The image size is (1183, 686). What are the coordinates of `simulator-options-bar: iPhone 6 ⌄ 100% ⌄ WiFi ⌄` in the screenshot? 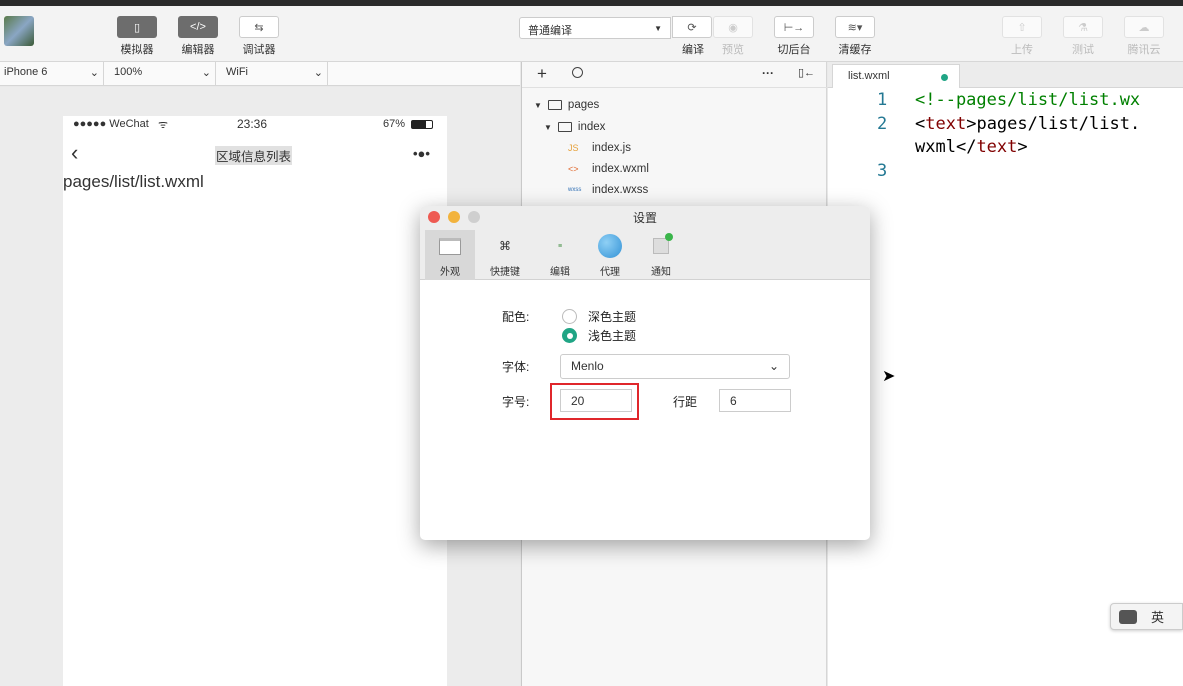 It's located at (260, 74).